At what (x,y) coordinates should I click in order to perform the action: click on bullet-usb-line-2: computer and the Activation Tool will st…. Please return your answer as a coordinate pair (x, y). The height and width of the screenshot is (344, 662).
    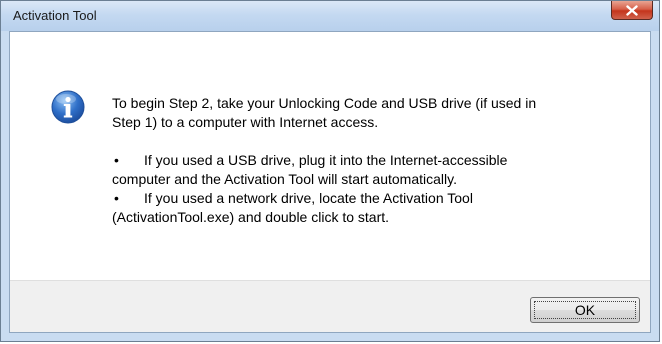
    Looking at the image, I should click on (284, 179).